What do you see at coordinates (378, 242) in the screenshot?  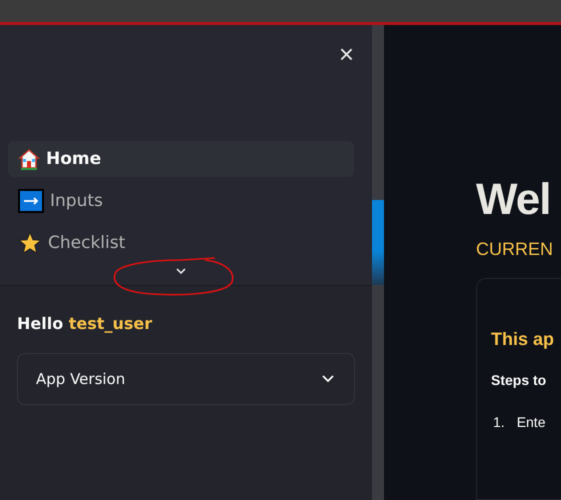 I see `scrollbar-thumb` at bounding box center [378, 242].